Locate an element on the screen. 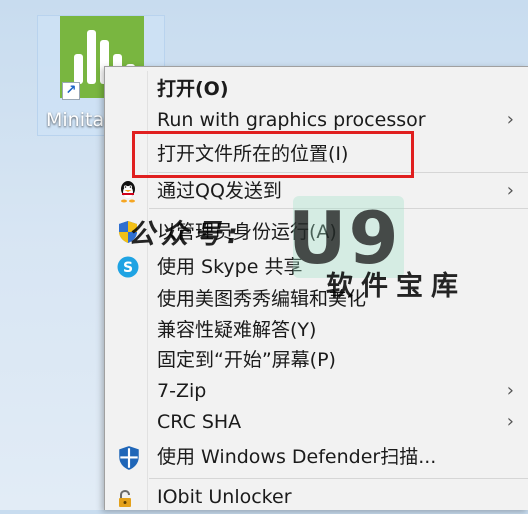 This screenshot has height=514, width=528. menu-item-label: 通过QQ发送到 is located at coordinates (219, 191).